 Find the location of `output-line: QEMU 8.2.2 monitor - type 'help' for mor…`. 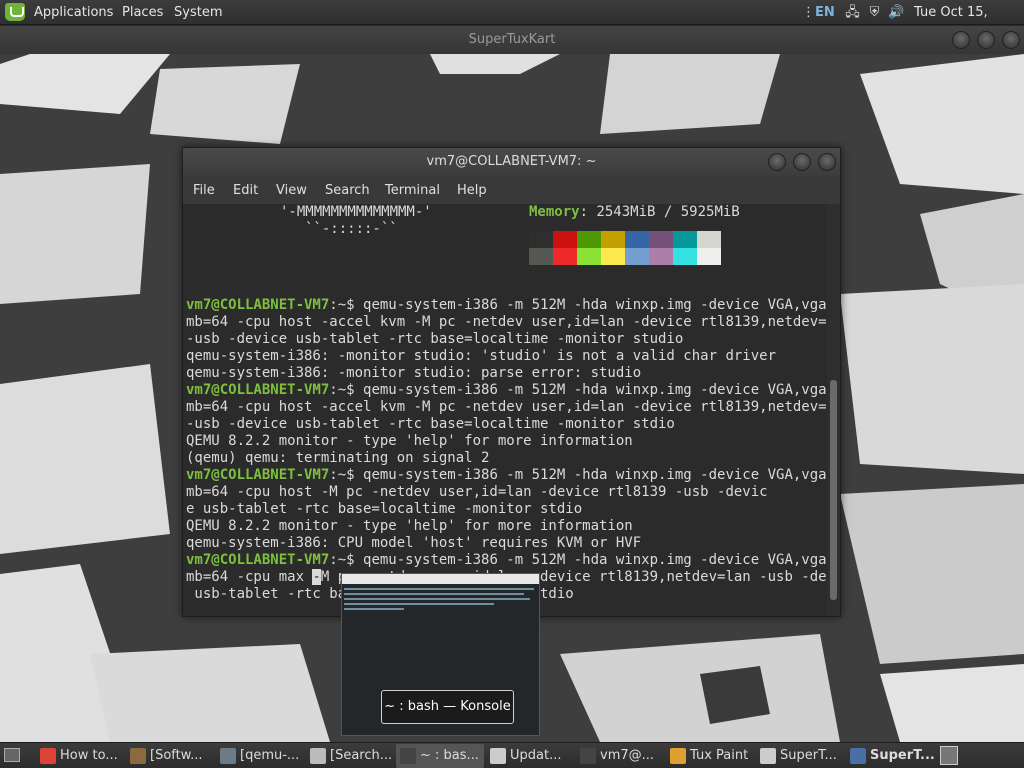

output-line: QEMU 8.2.2 monitor - type 'help' for mor… is located at coordinates (409, 526).